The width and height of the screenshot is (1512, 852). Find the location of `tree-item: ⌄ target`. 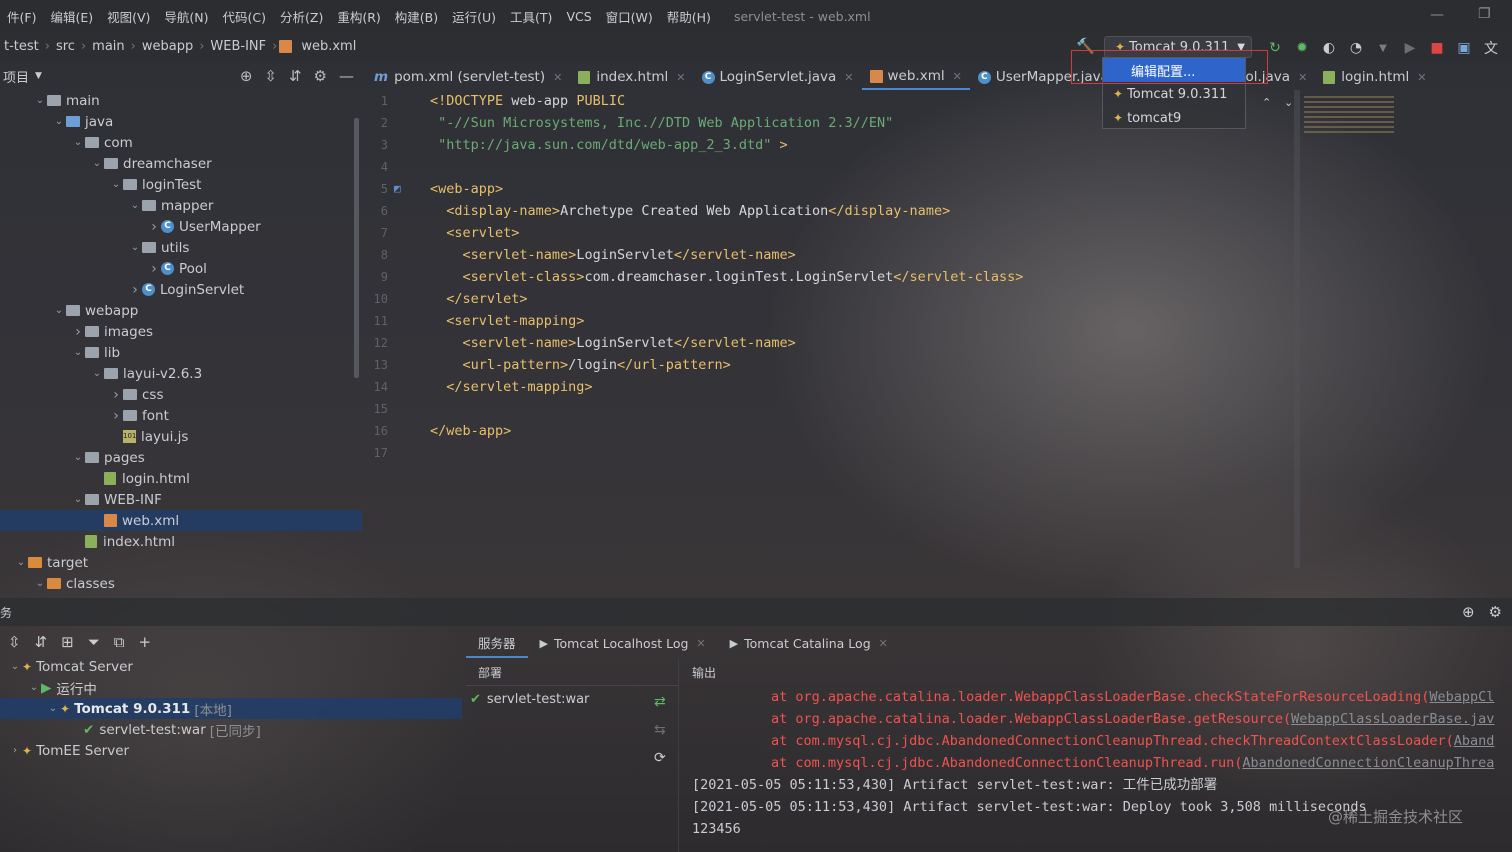

tree-item: ⌄ target is located at coordinates (181, 562).